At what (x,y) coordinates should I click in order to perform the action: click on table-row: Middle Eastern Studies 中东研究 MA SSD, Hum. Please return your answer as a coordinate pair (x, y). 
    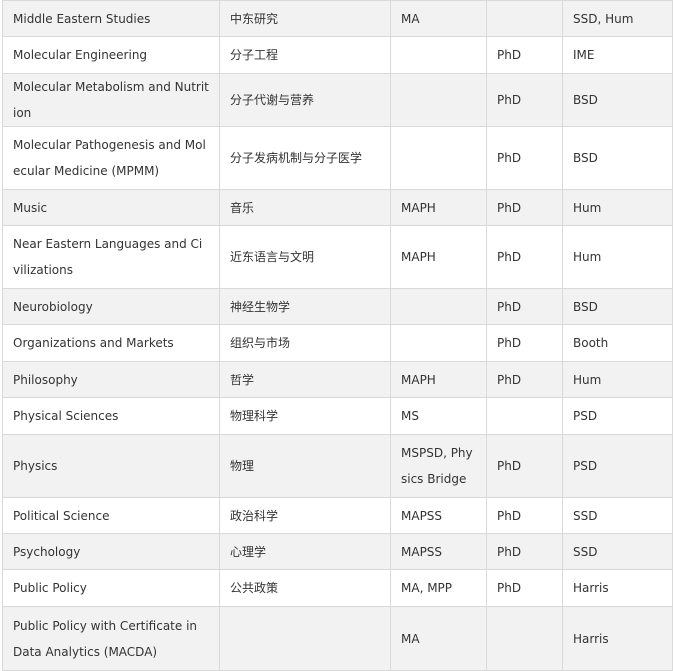
    Looking at the image, I should click on (337, 18).